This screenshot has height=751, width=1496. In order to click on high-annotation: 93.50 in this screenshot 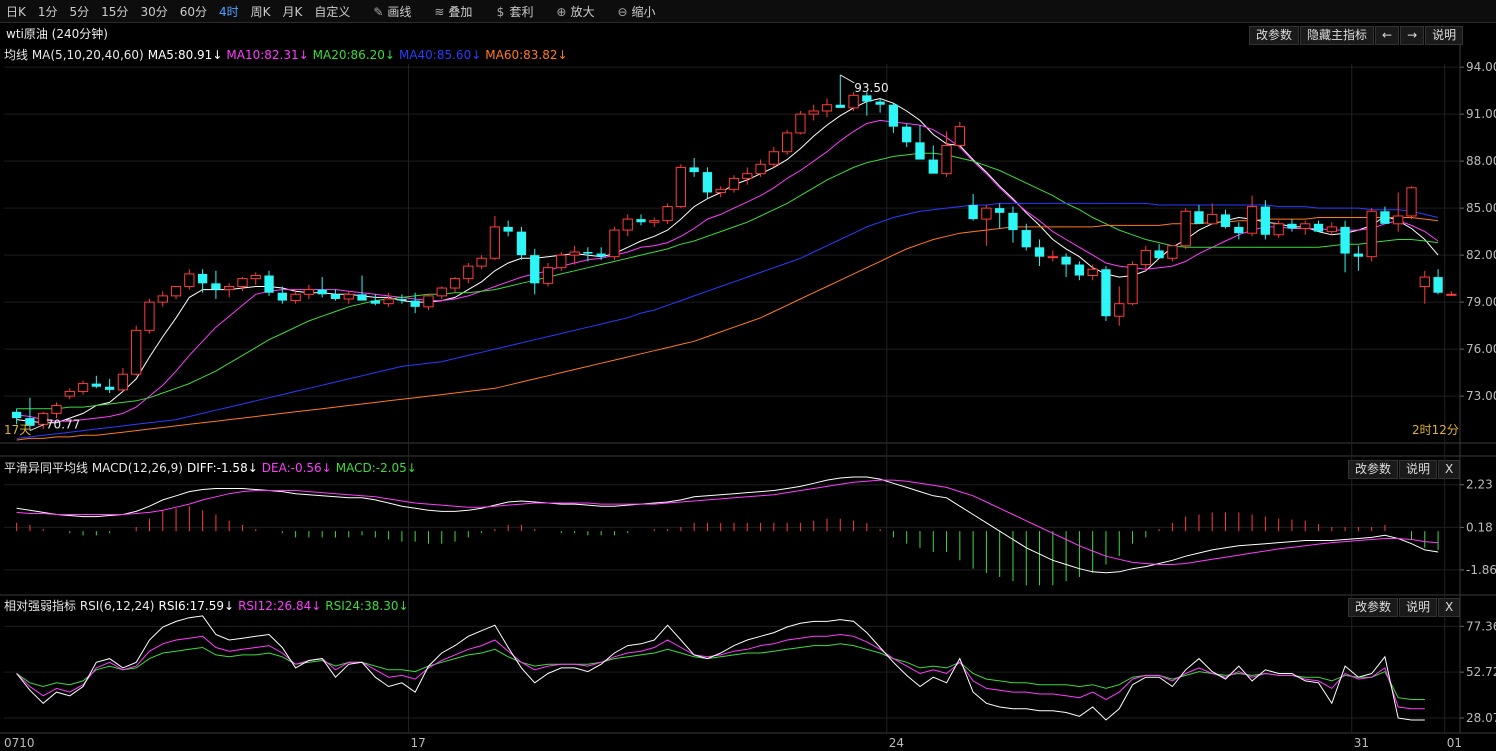, I will do `click(871, 88)`.